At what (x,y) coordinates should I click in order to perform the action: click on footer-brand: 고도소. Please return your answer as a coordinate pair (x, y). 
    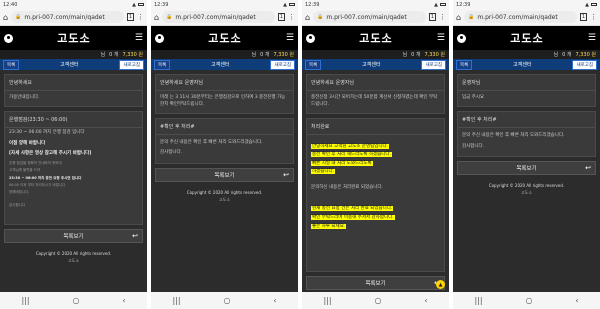
    Looking at the image, I should click on (224, 199).